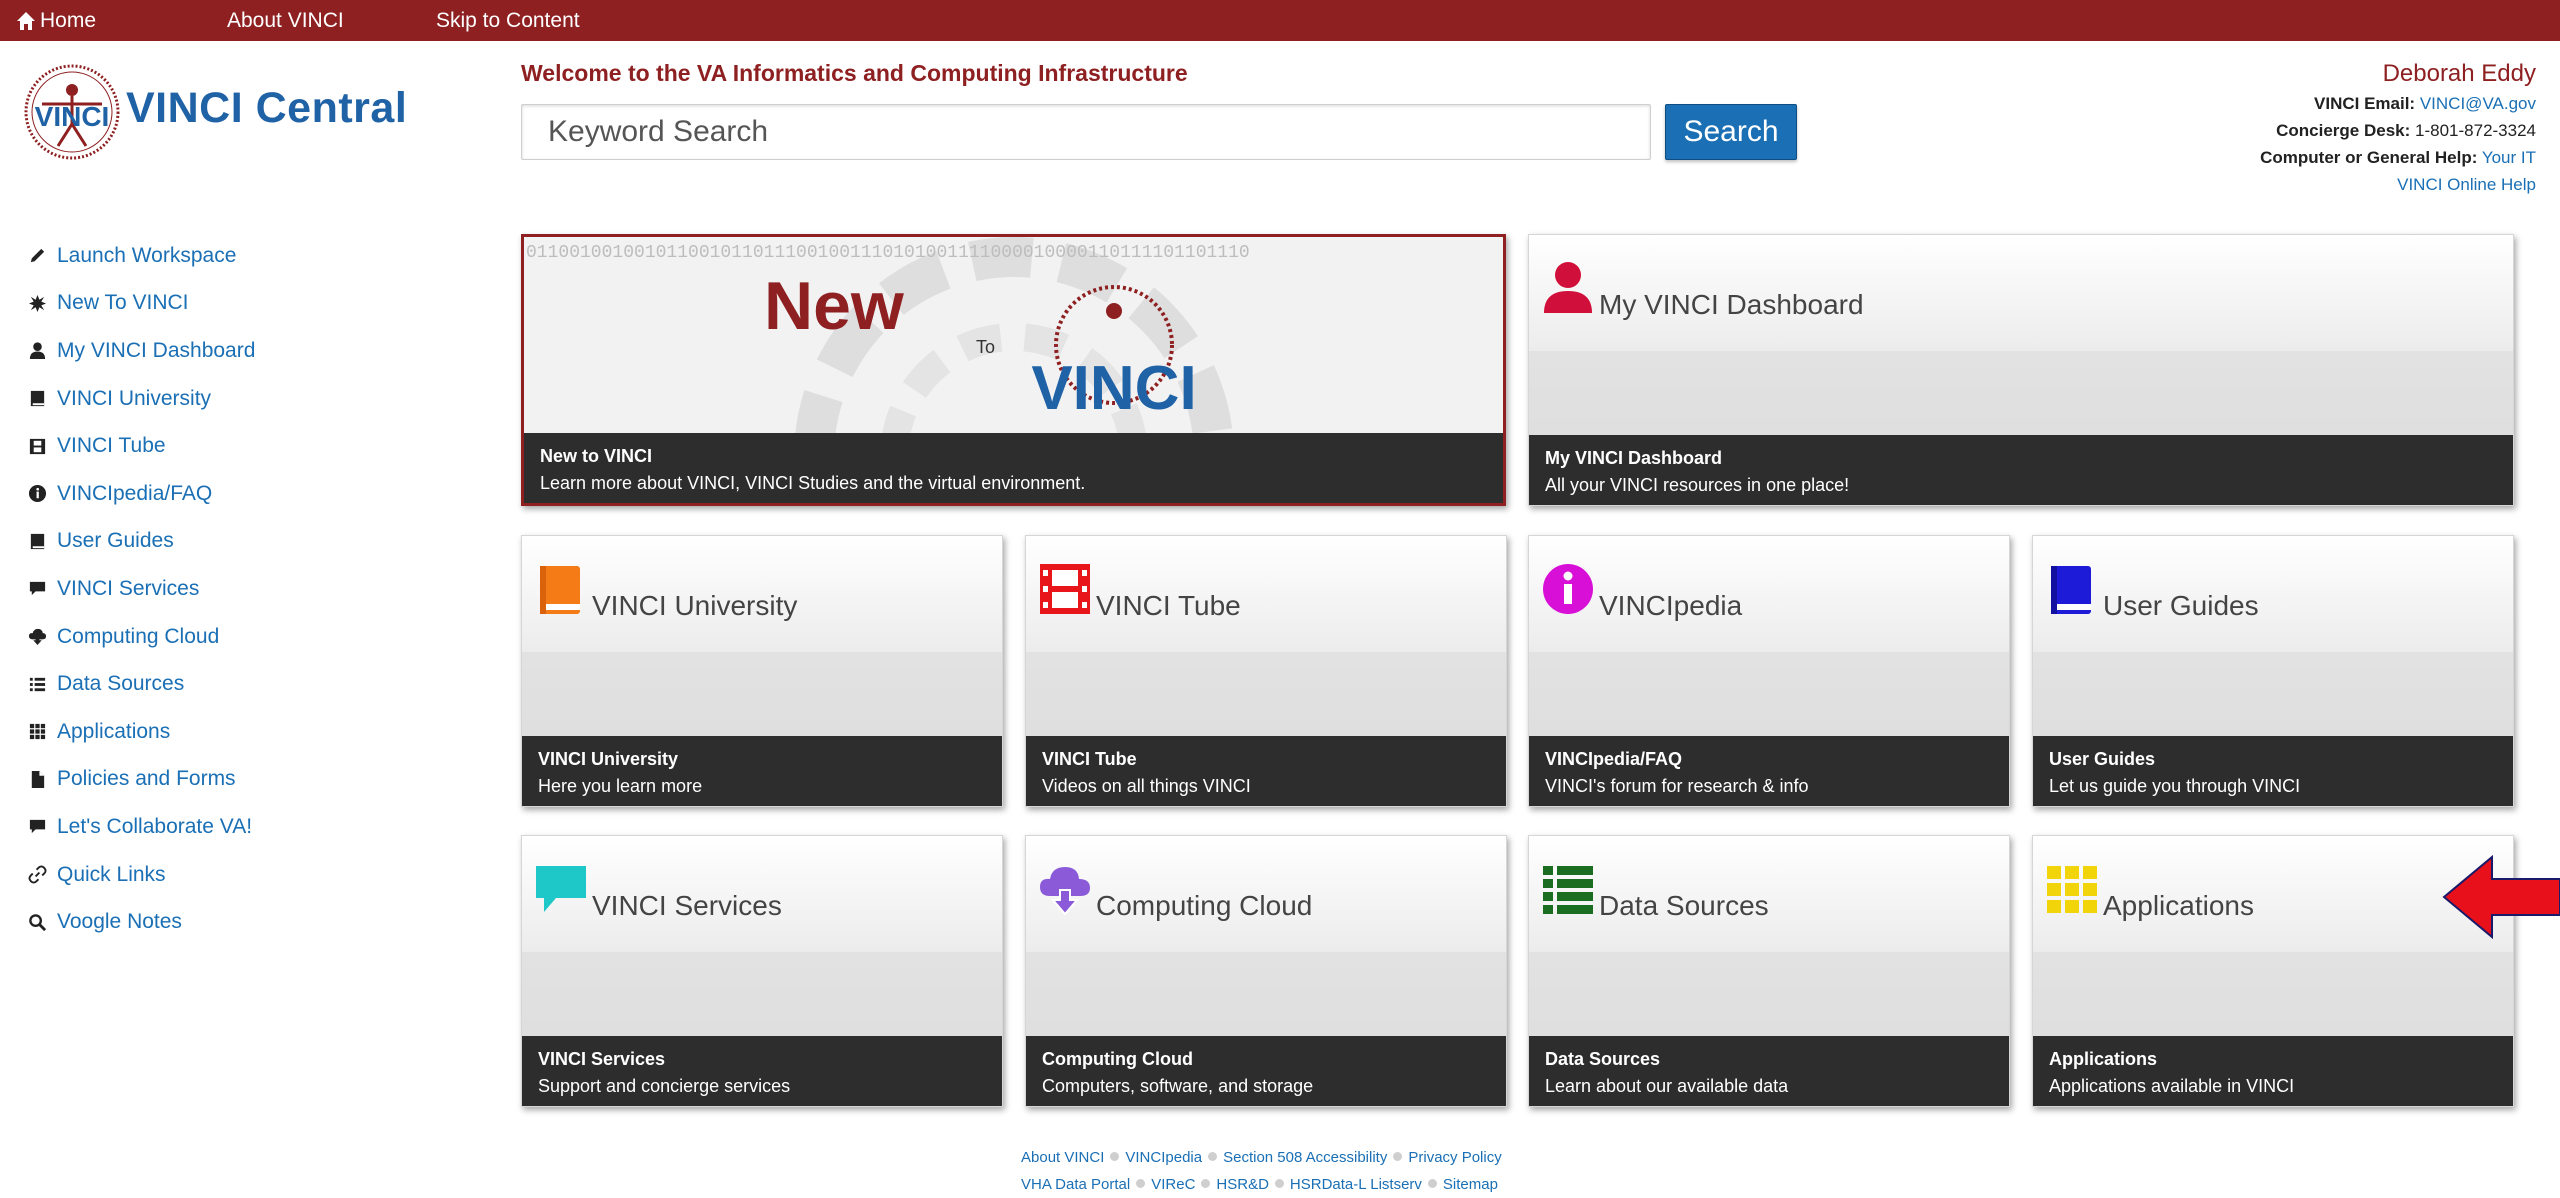 Image resolution: width=2560 pixels, height=1198 pixels. What do you see at coordinates (258, 399) in the screenshot?
I see `sidebar-item-vinci-university: VINCI University` at bounding box center [258, 399].